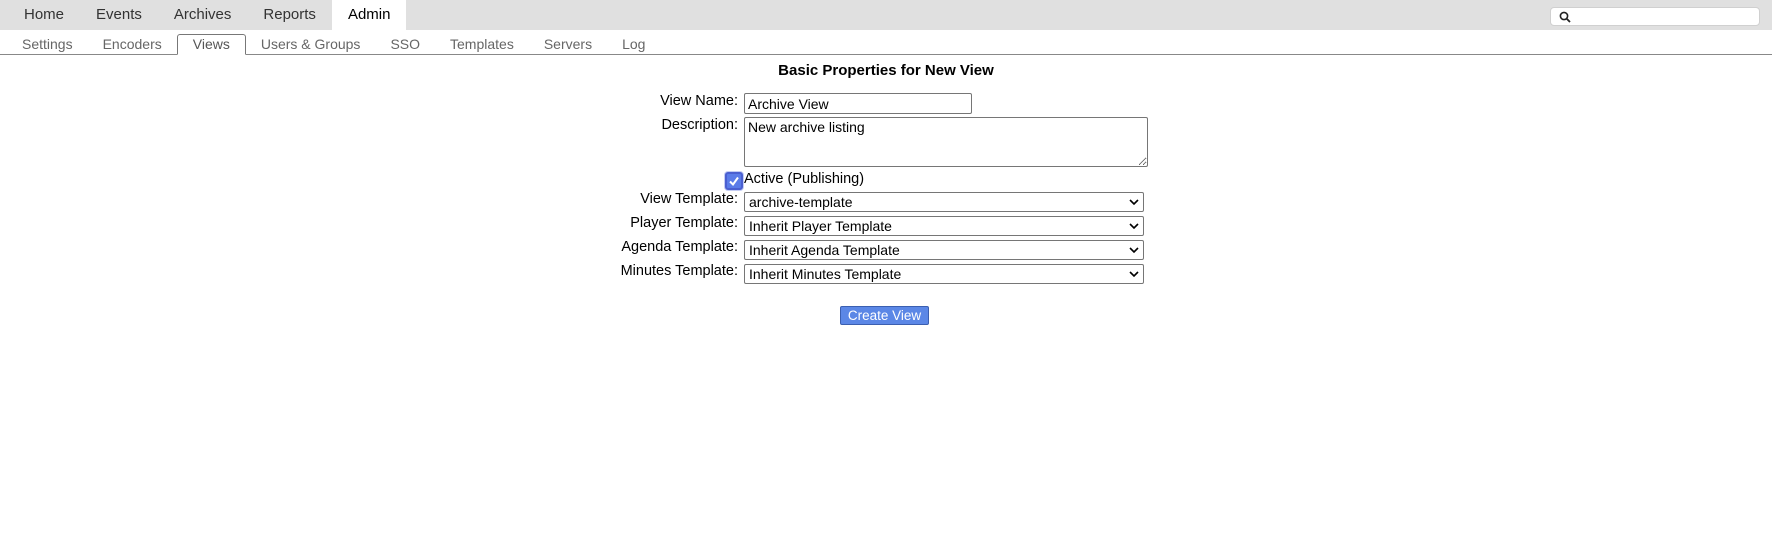  What do you see at coordinates (47, 44) in the screenshot?
I see `tab-settings: Settings` at bounding box center [47, 44].